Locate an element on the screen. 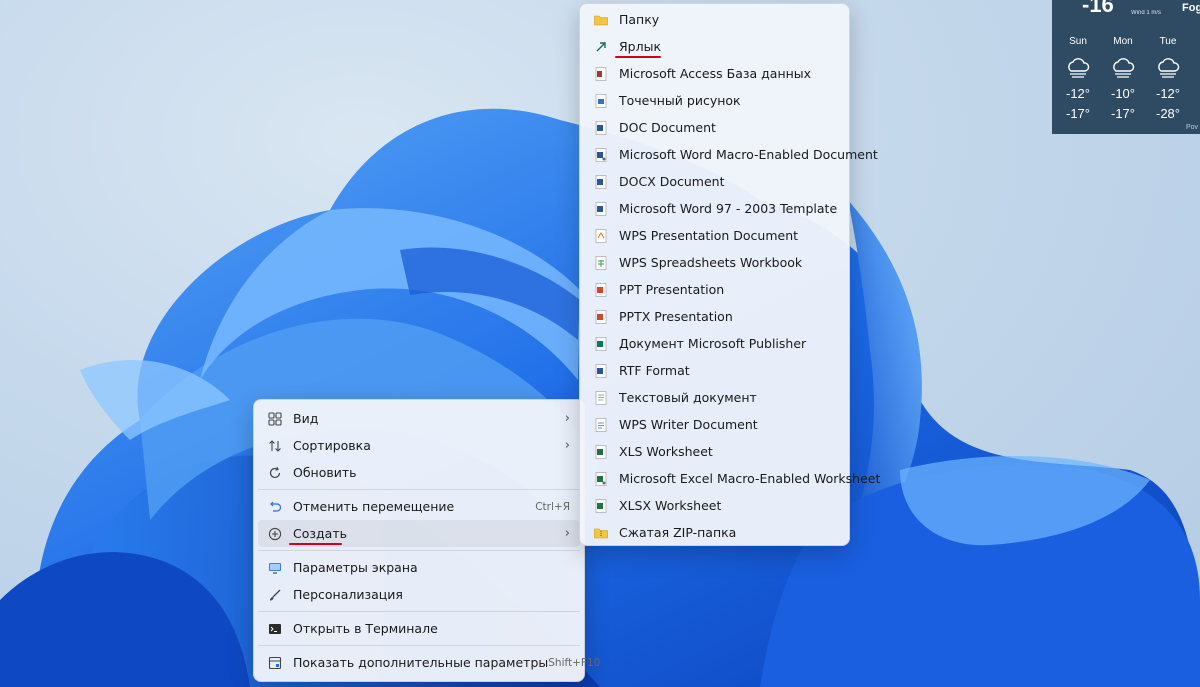 Image resolution: width=1200 pixels, height=687 pixels. new-ppt: PPT Presentation is located at coordinates (714, 289).